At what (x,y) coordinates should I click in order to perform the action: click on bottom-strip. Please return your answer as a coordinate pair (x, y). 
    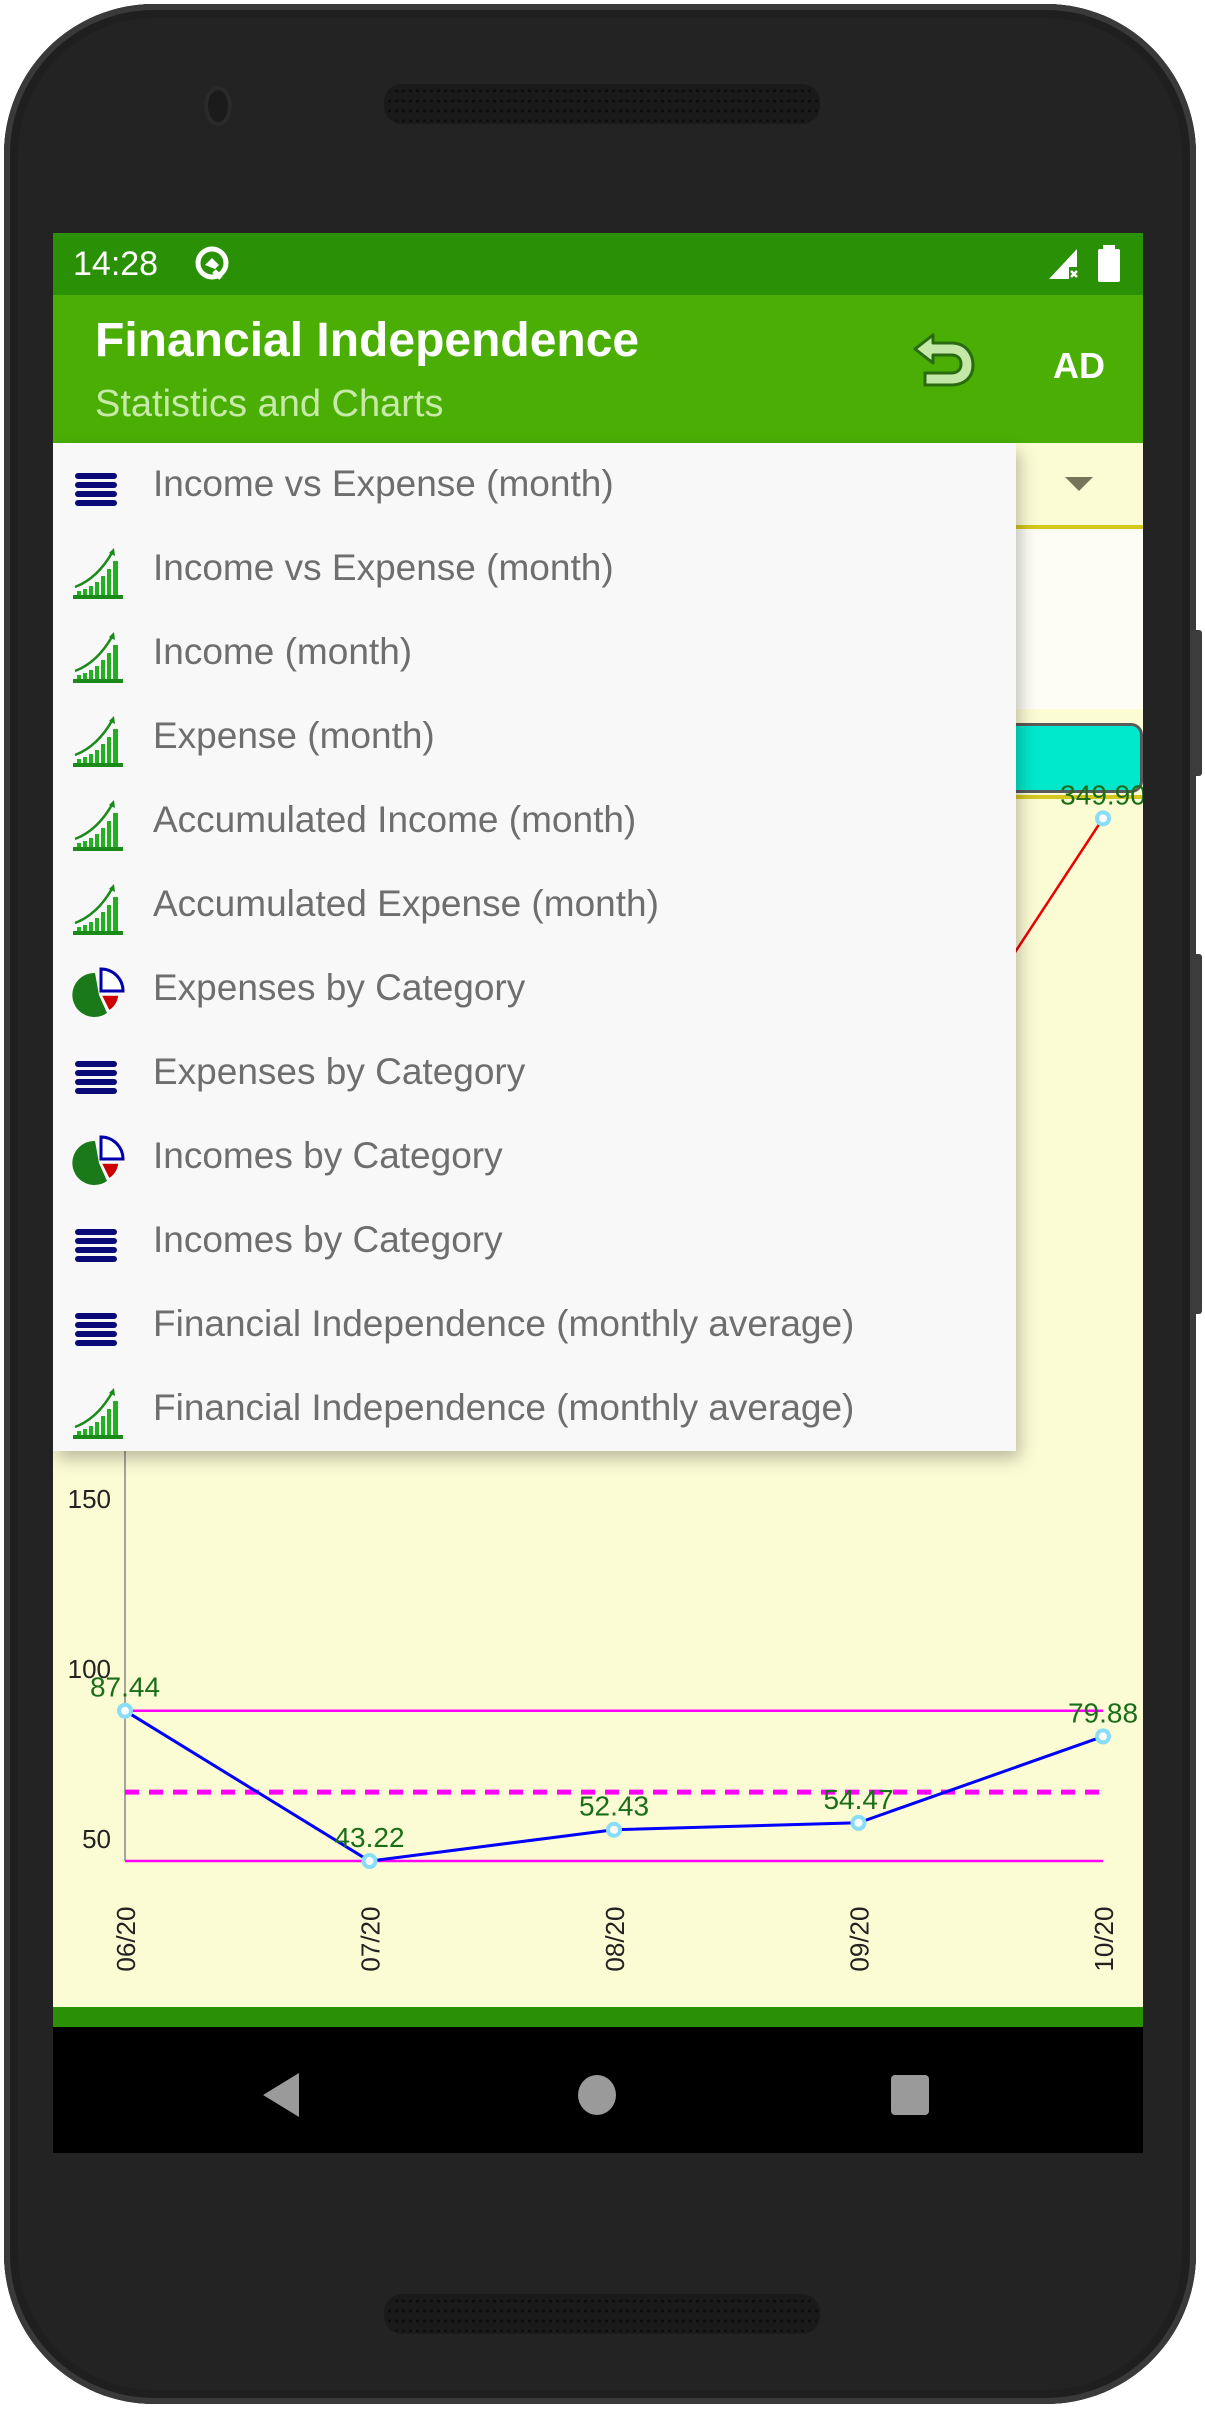
    Looking at the image, I should click on (598, 2017).